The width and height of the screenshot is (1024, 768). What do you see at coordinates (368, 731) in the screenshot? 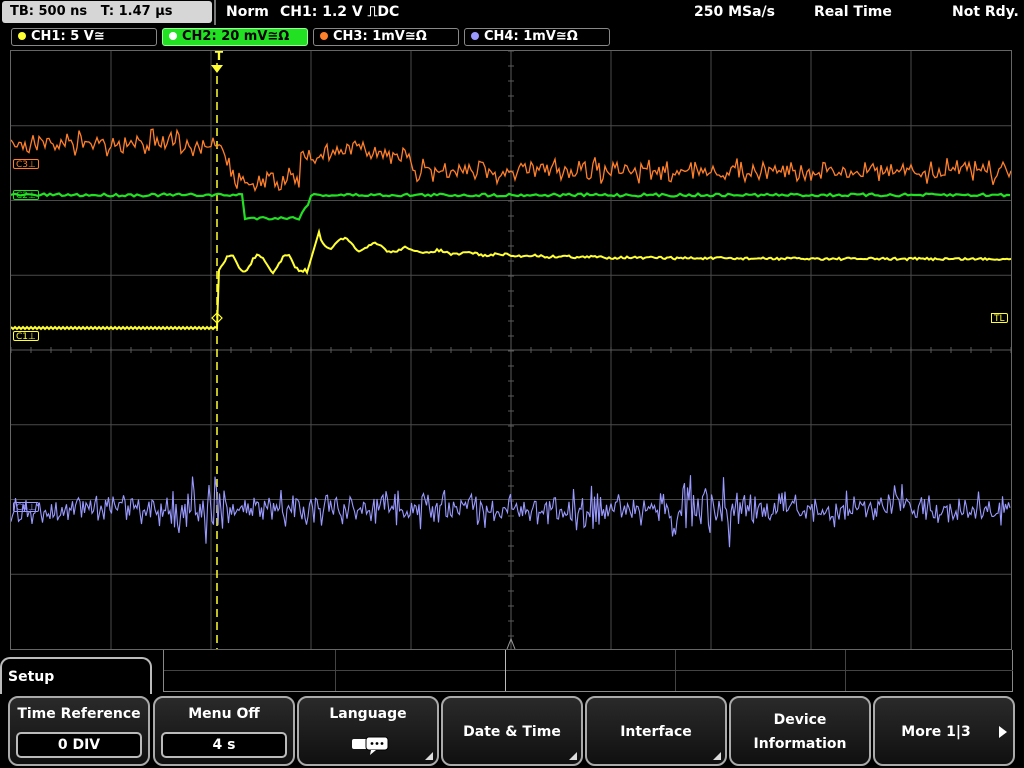
I see `language-button: Language` at bounding box center [368, 731].